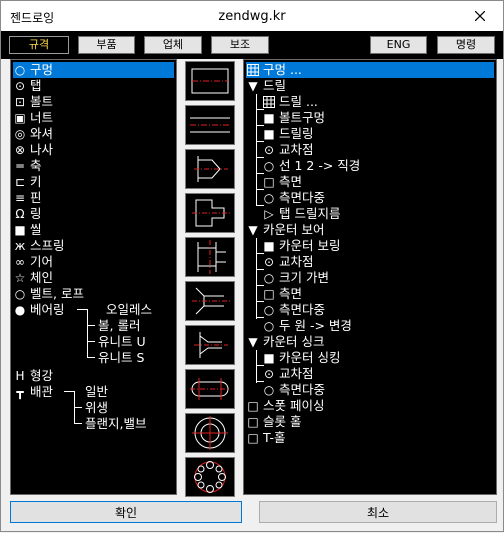  I want to click on shaft-icon: ═, so click(20, 166).